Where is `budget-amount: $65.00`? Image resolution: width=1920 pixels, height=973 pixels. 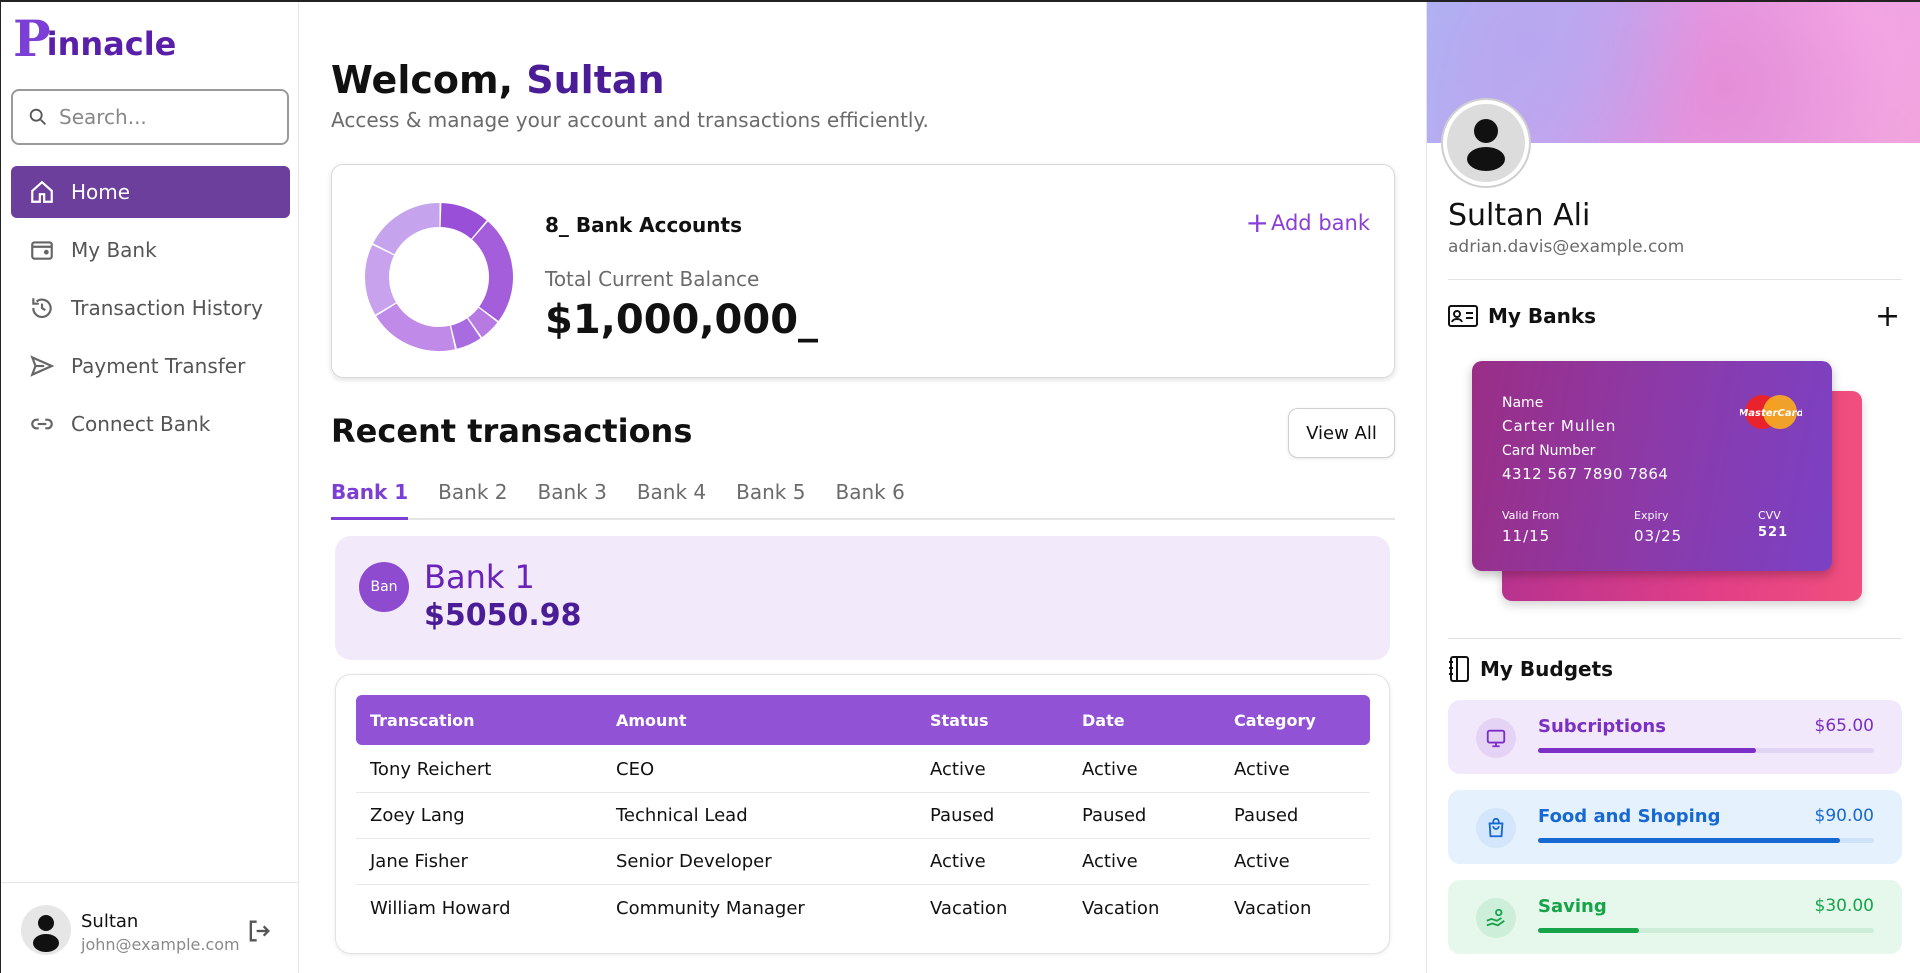
budget-amount: $65.00 is located at coordinates (1844, 726).